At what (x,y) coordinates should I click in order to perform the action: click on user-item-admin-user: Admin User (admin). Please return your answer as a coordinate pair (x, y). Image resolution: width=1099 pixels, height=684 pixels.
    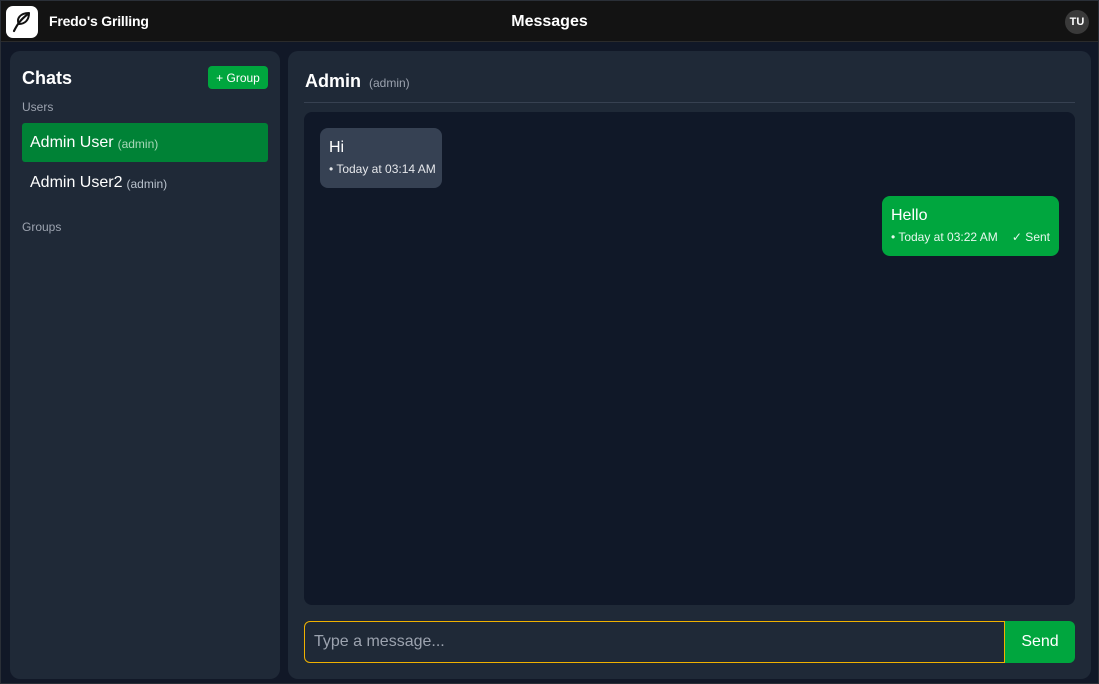
    Looking at the image, I should click on (145, 142).